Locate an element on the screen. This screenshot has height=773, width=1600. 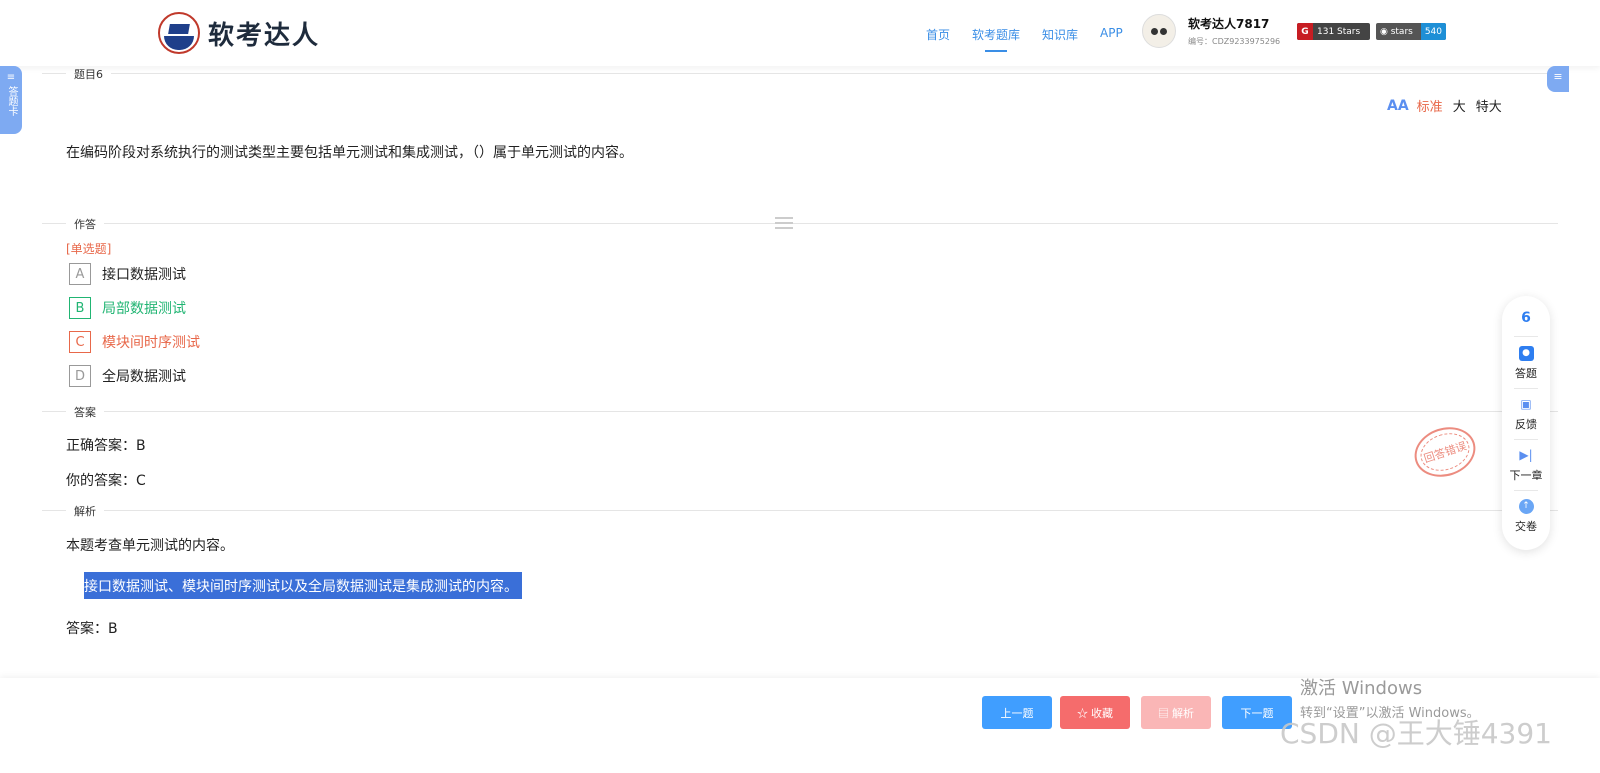
answer-card-tab: ≡ 答题卡 is located at coordinates (11, 100).